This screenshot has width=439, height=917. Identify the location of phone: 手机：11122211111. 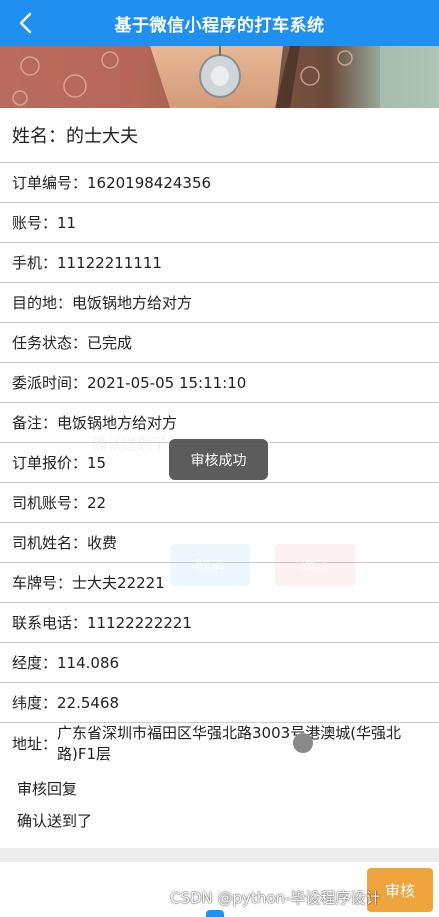
(219, 263).